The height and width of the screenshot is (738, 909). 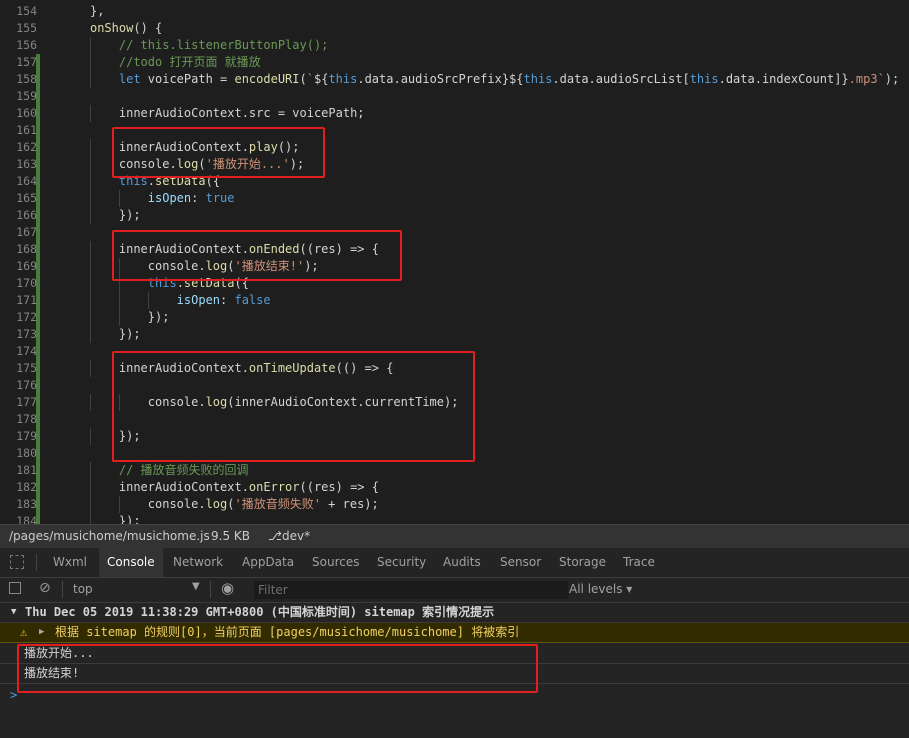 What do you see at coordinates (26, 79) in the screenshot?
I see `line-number: 158` at bounding box center [26, 79].